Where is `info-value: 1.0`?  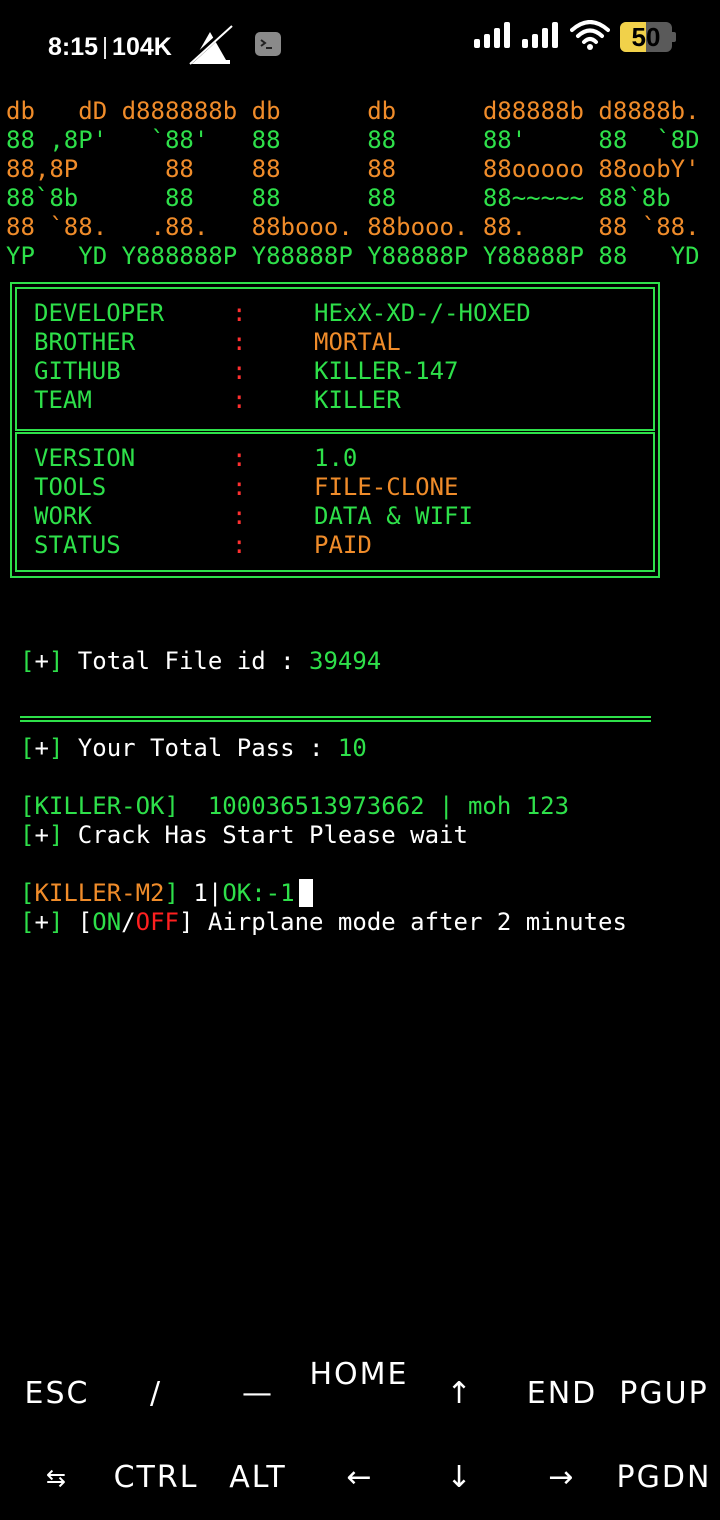 info-value: 1.0 is located at coordinates (336, 458).